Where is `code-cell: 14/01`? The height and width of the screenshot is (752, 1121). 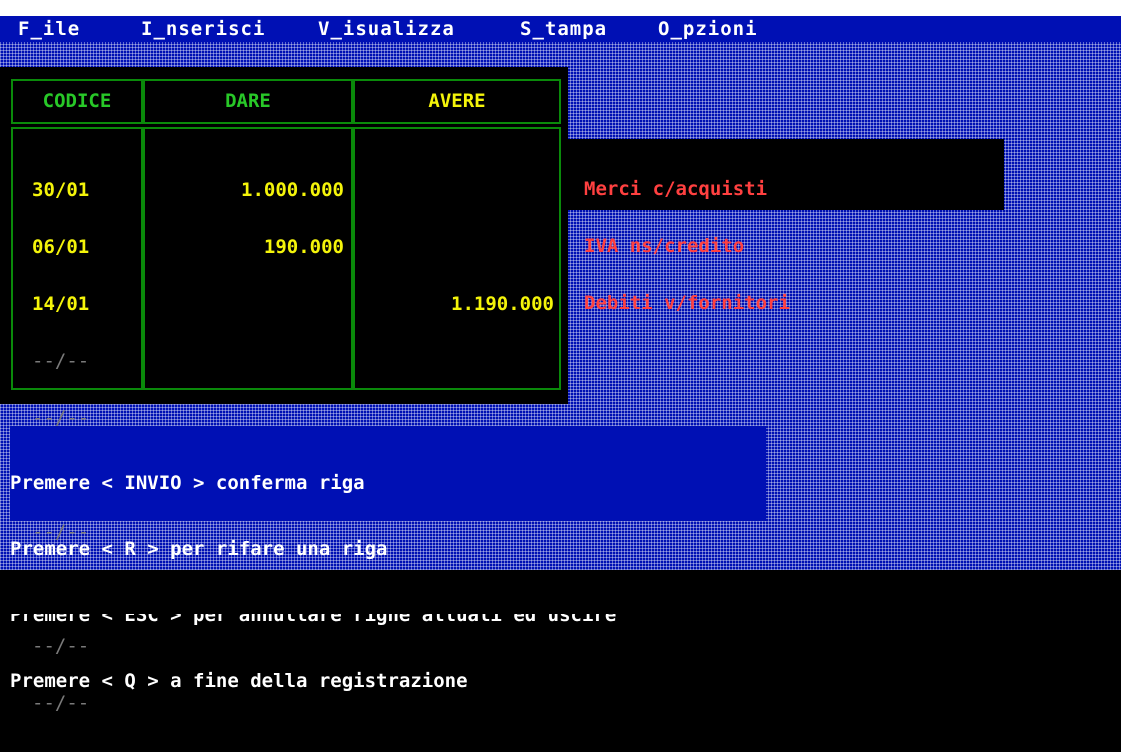 code-cell: 14/01 is located at coordinates (60, 304).